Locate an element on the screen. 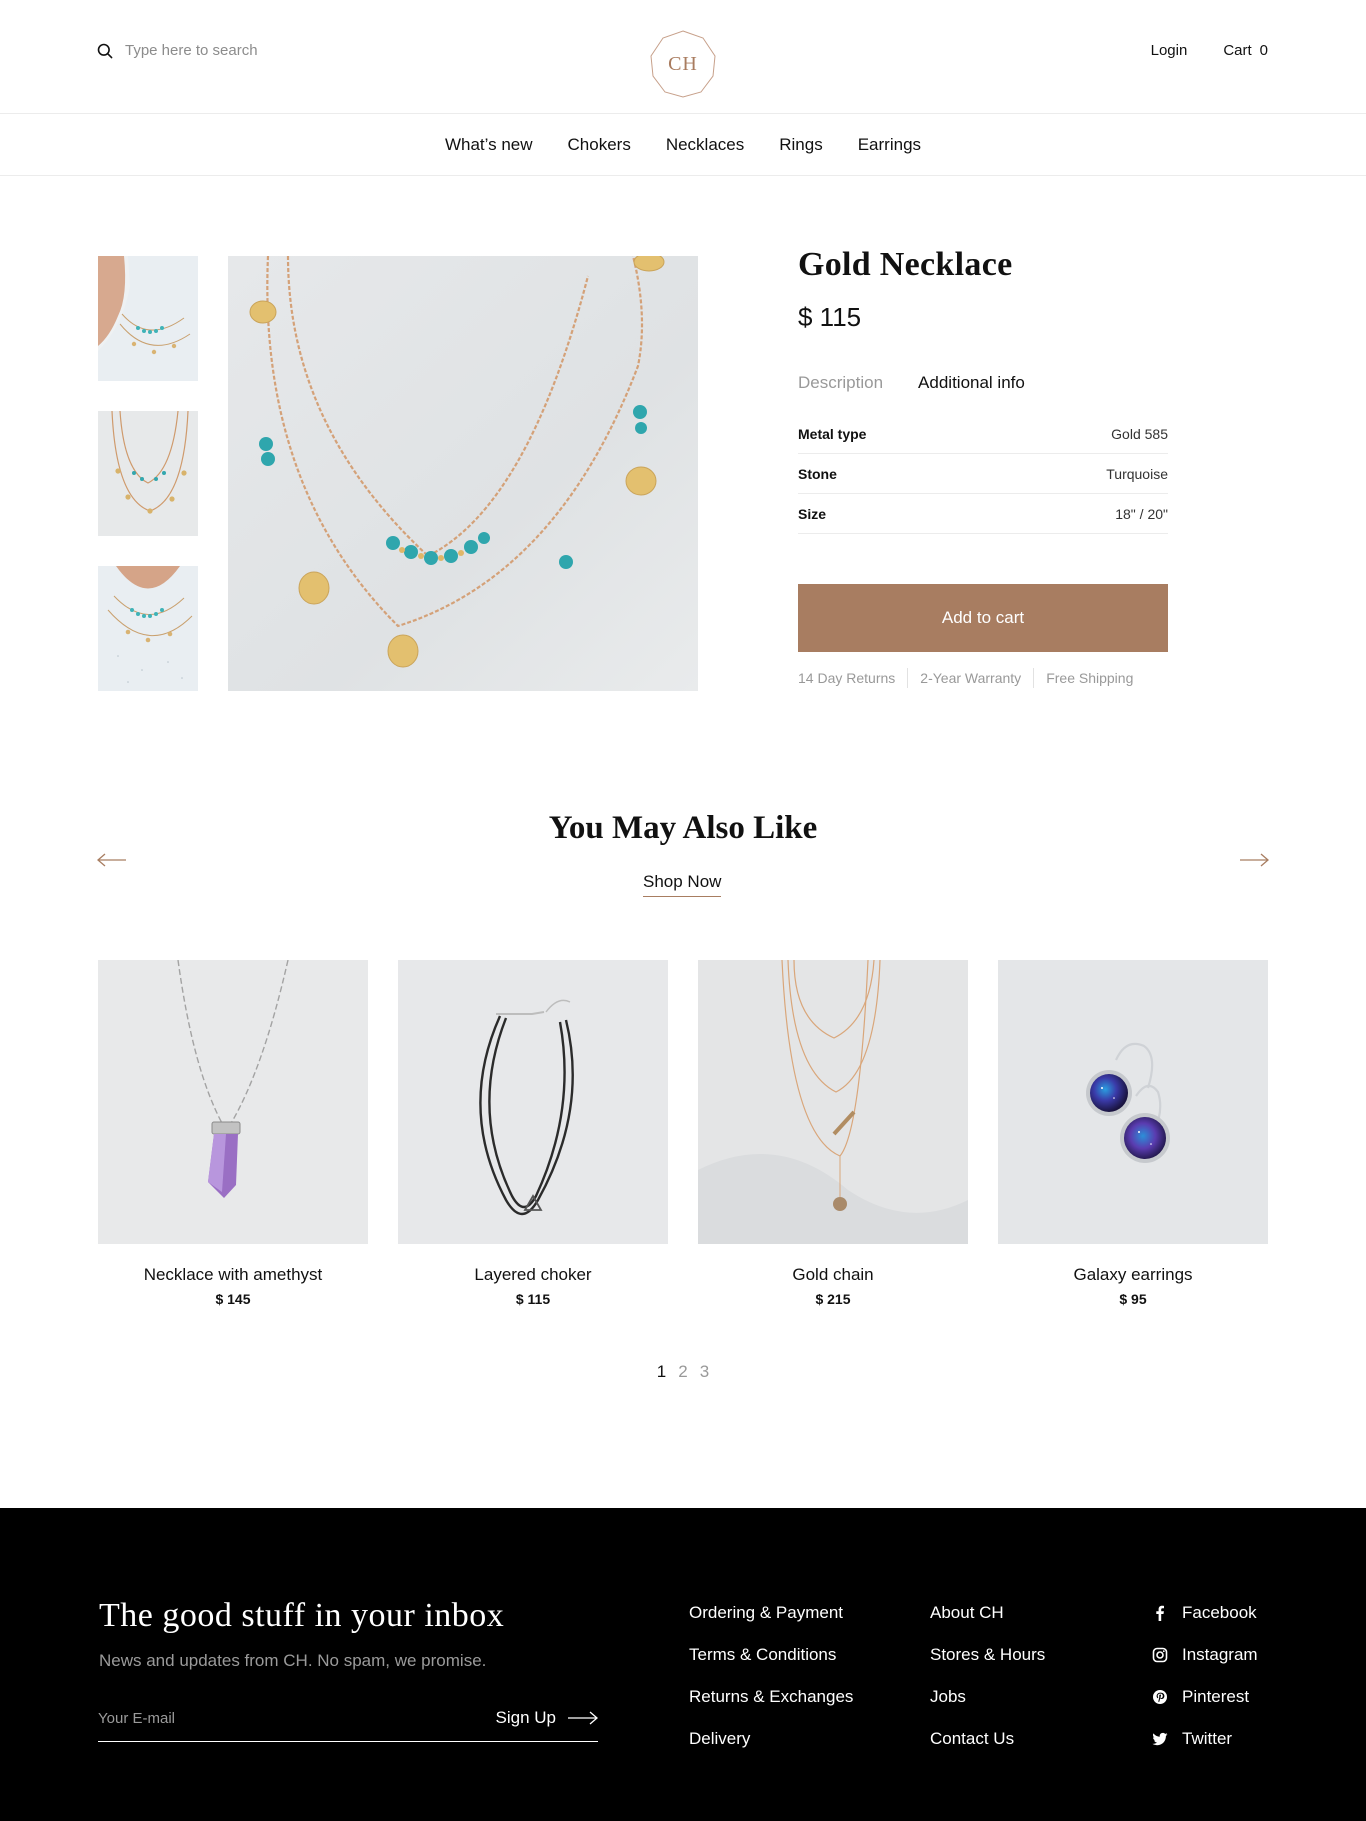  cart-label: Cart is located at coordinates (1237, 50).